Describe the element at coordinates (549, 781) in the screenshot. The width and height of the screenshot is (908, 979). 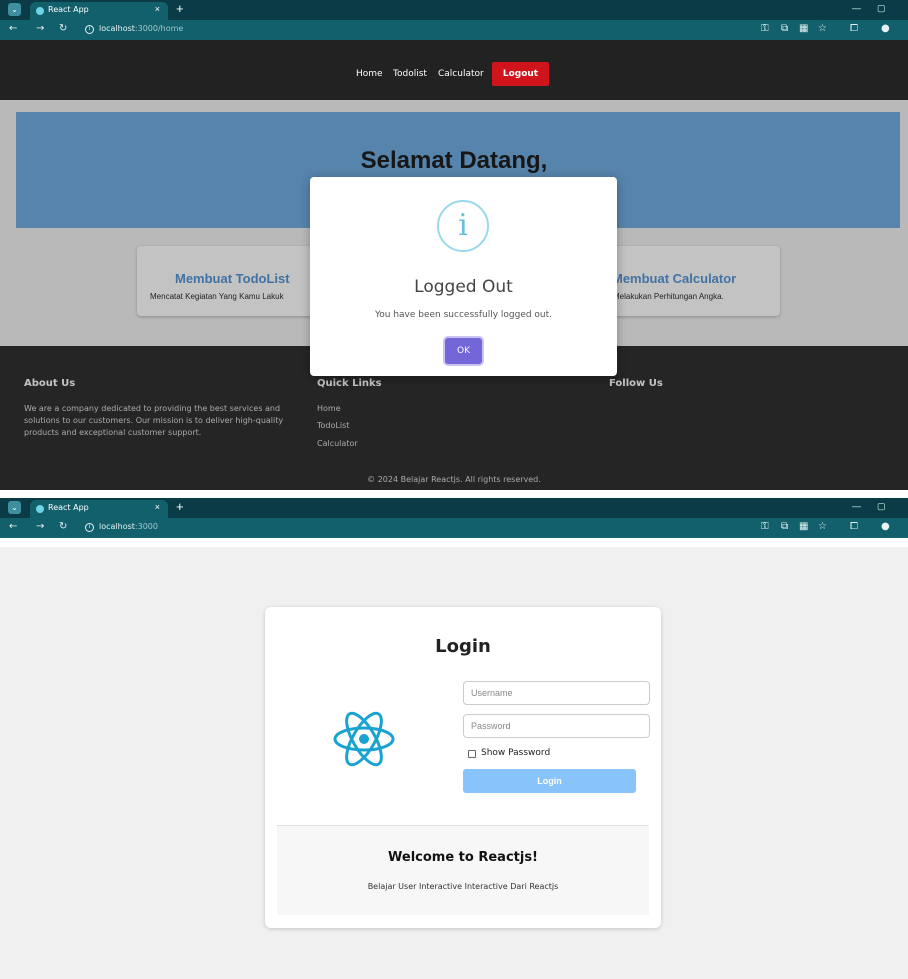
I see `login-button: Login` at that location.